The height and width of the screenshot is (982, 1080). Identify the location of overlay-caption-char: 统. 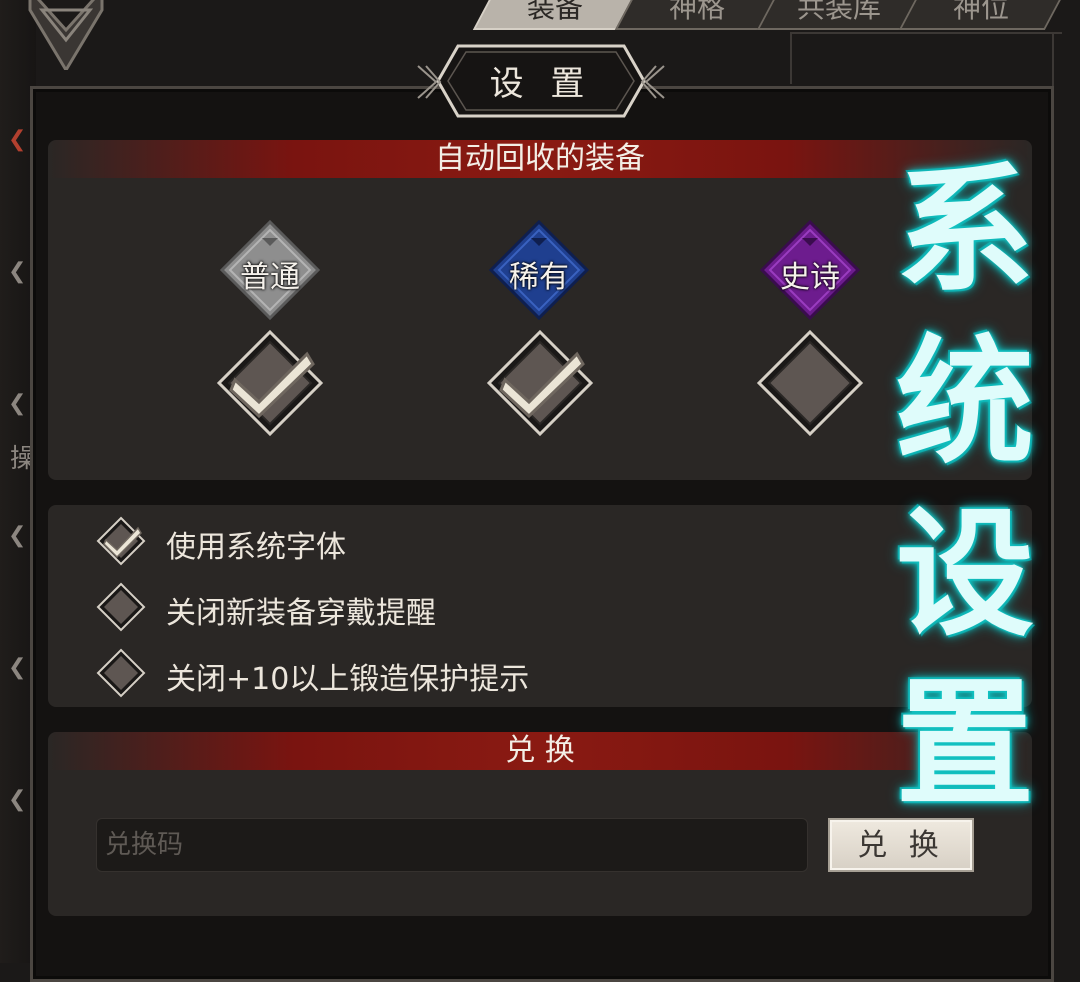
(964, 402).